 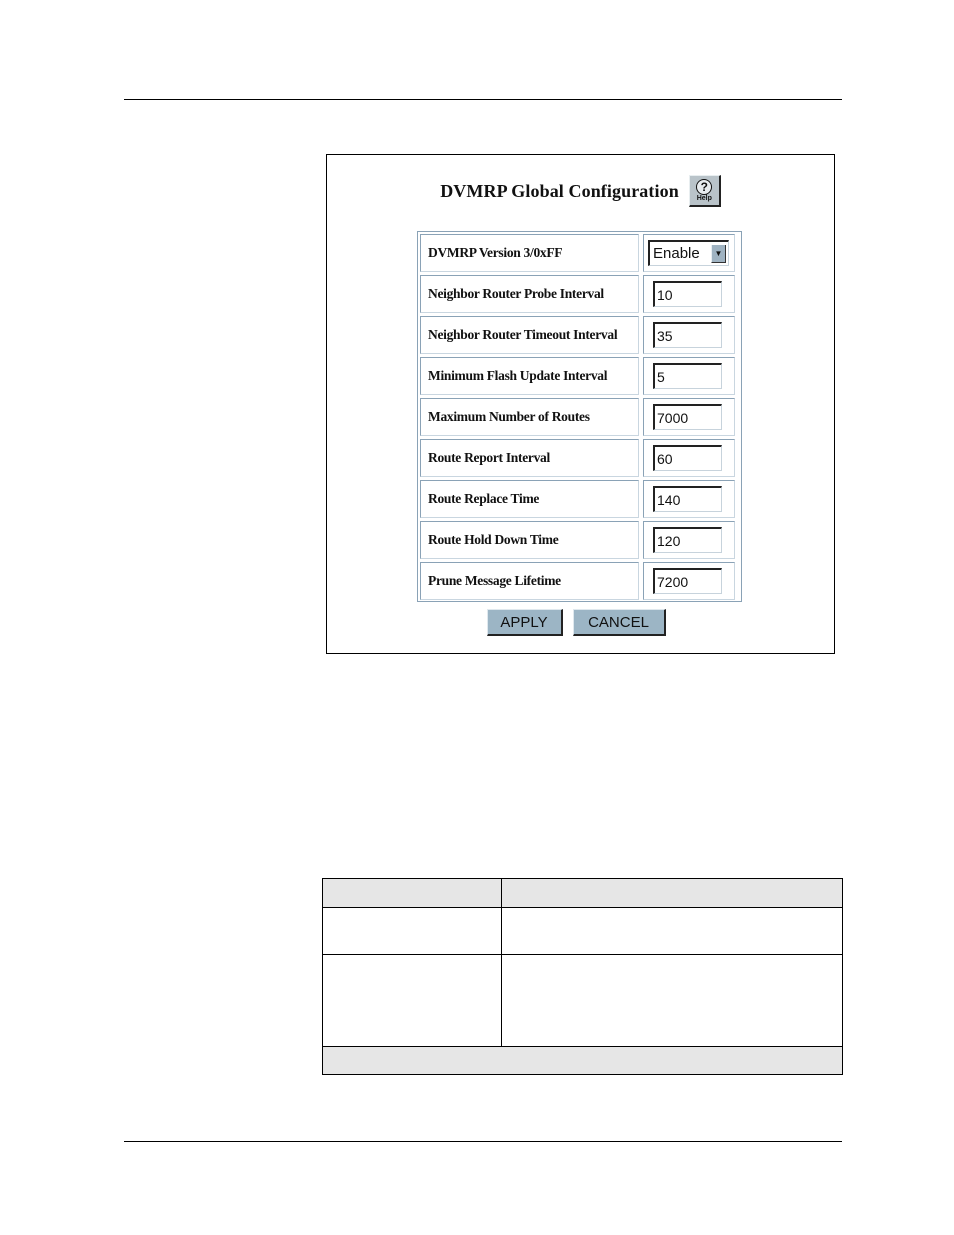 I want to click on field-label: Maximum Number of Routes, so click(x=529, y=417).